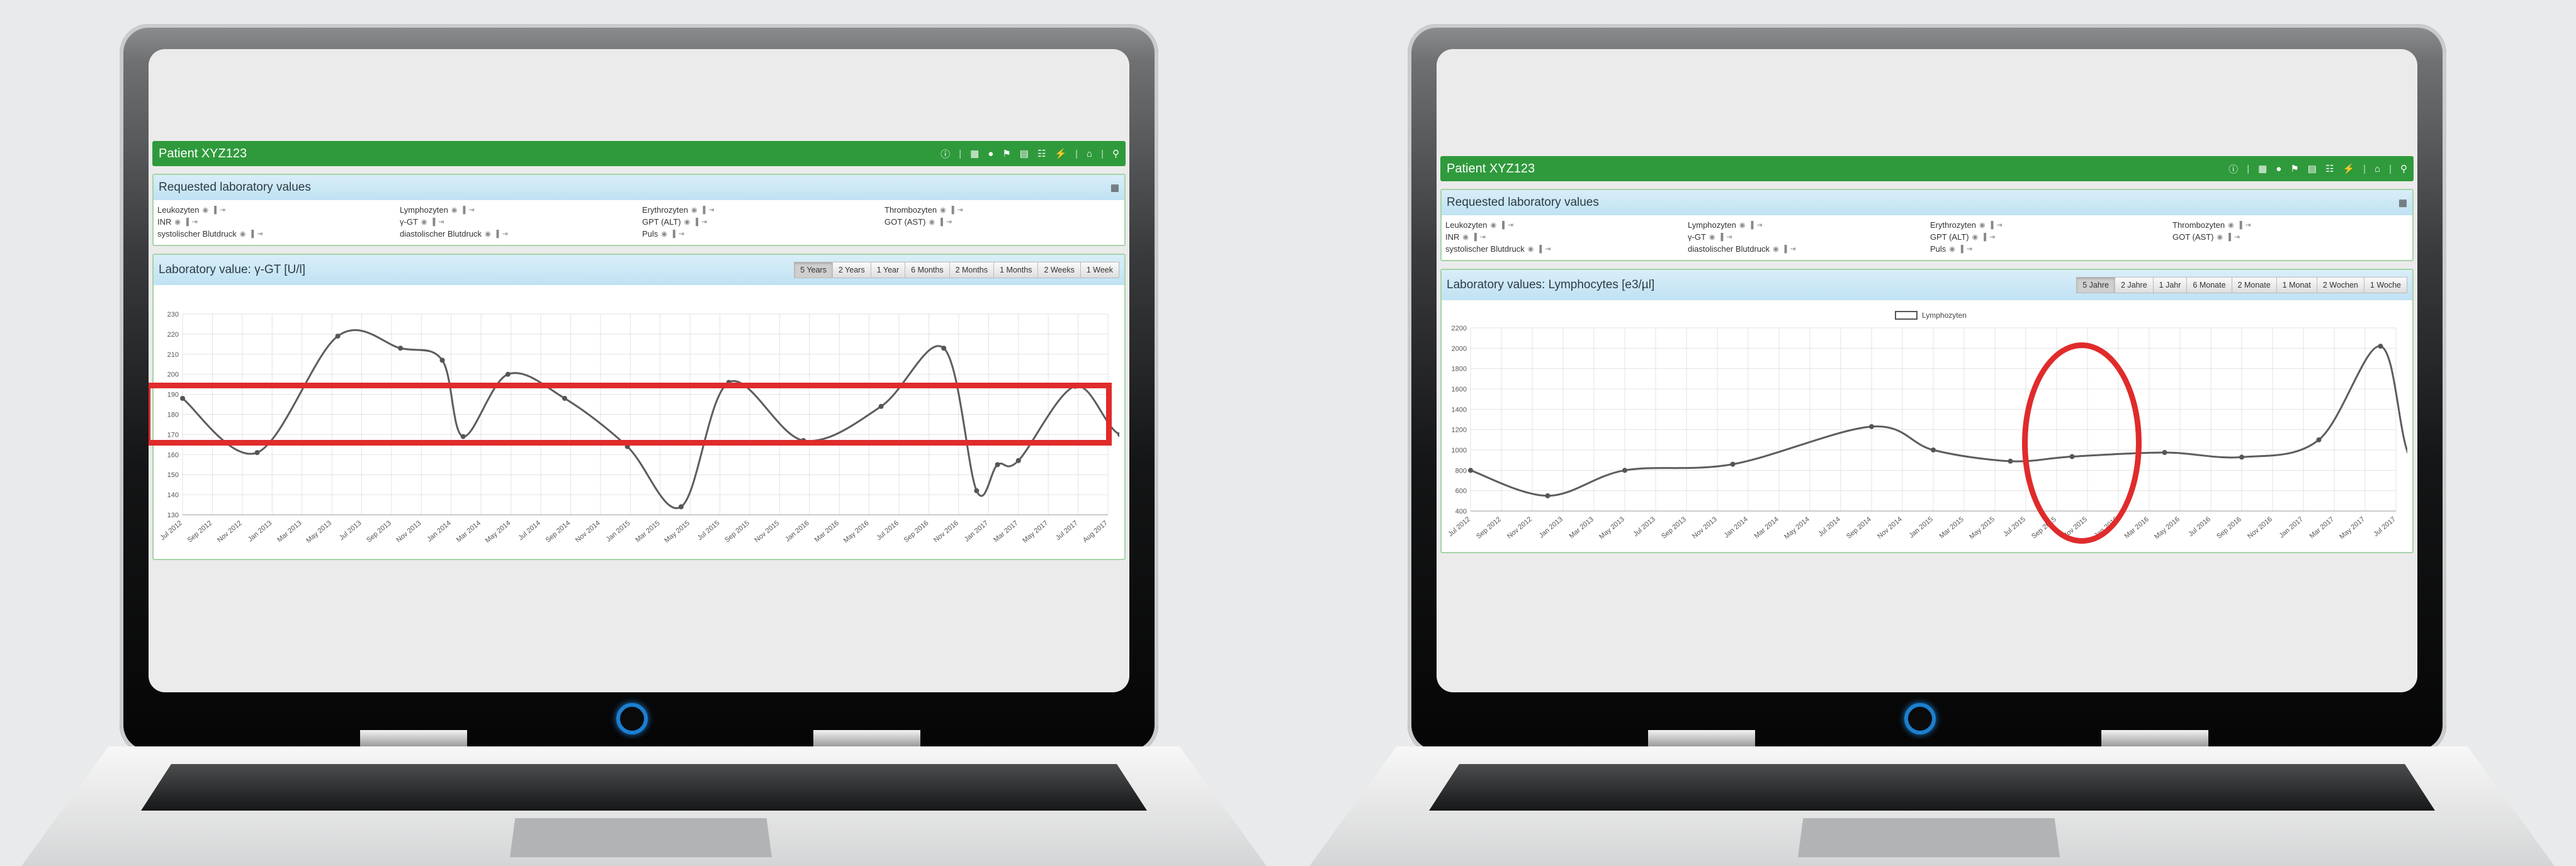 The height and width of the screenshot is (866, 2576). Describe the element at coordinates (278, 234) in the screenshot. I see `lab-item: systolischer Blutdruck ◉ ▐ ⇥` at that location.